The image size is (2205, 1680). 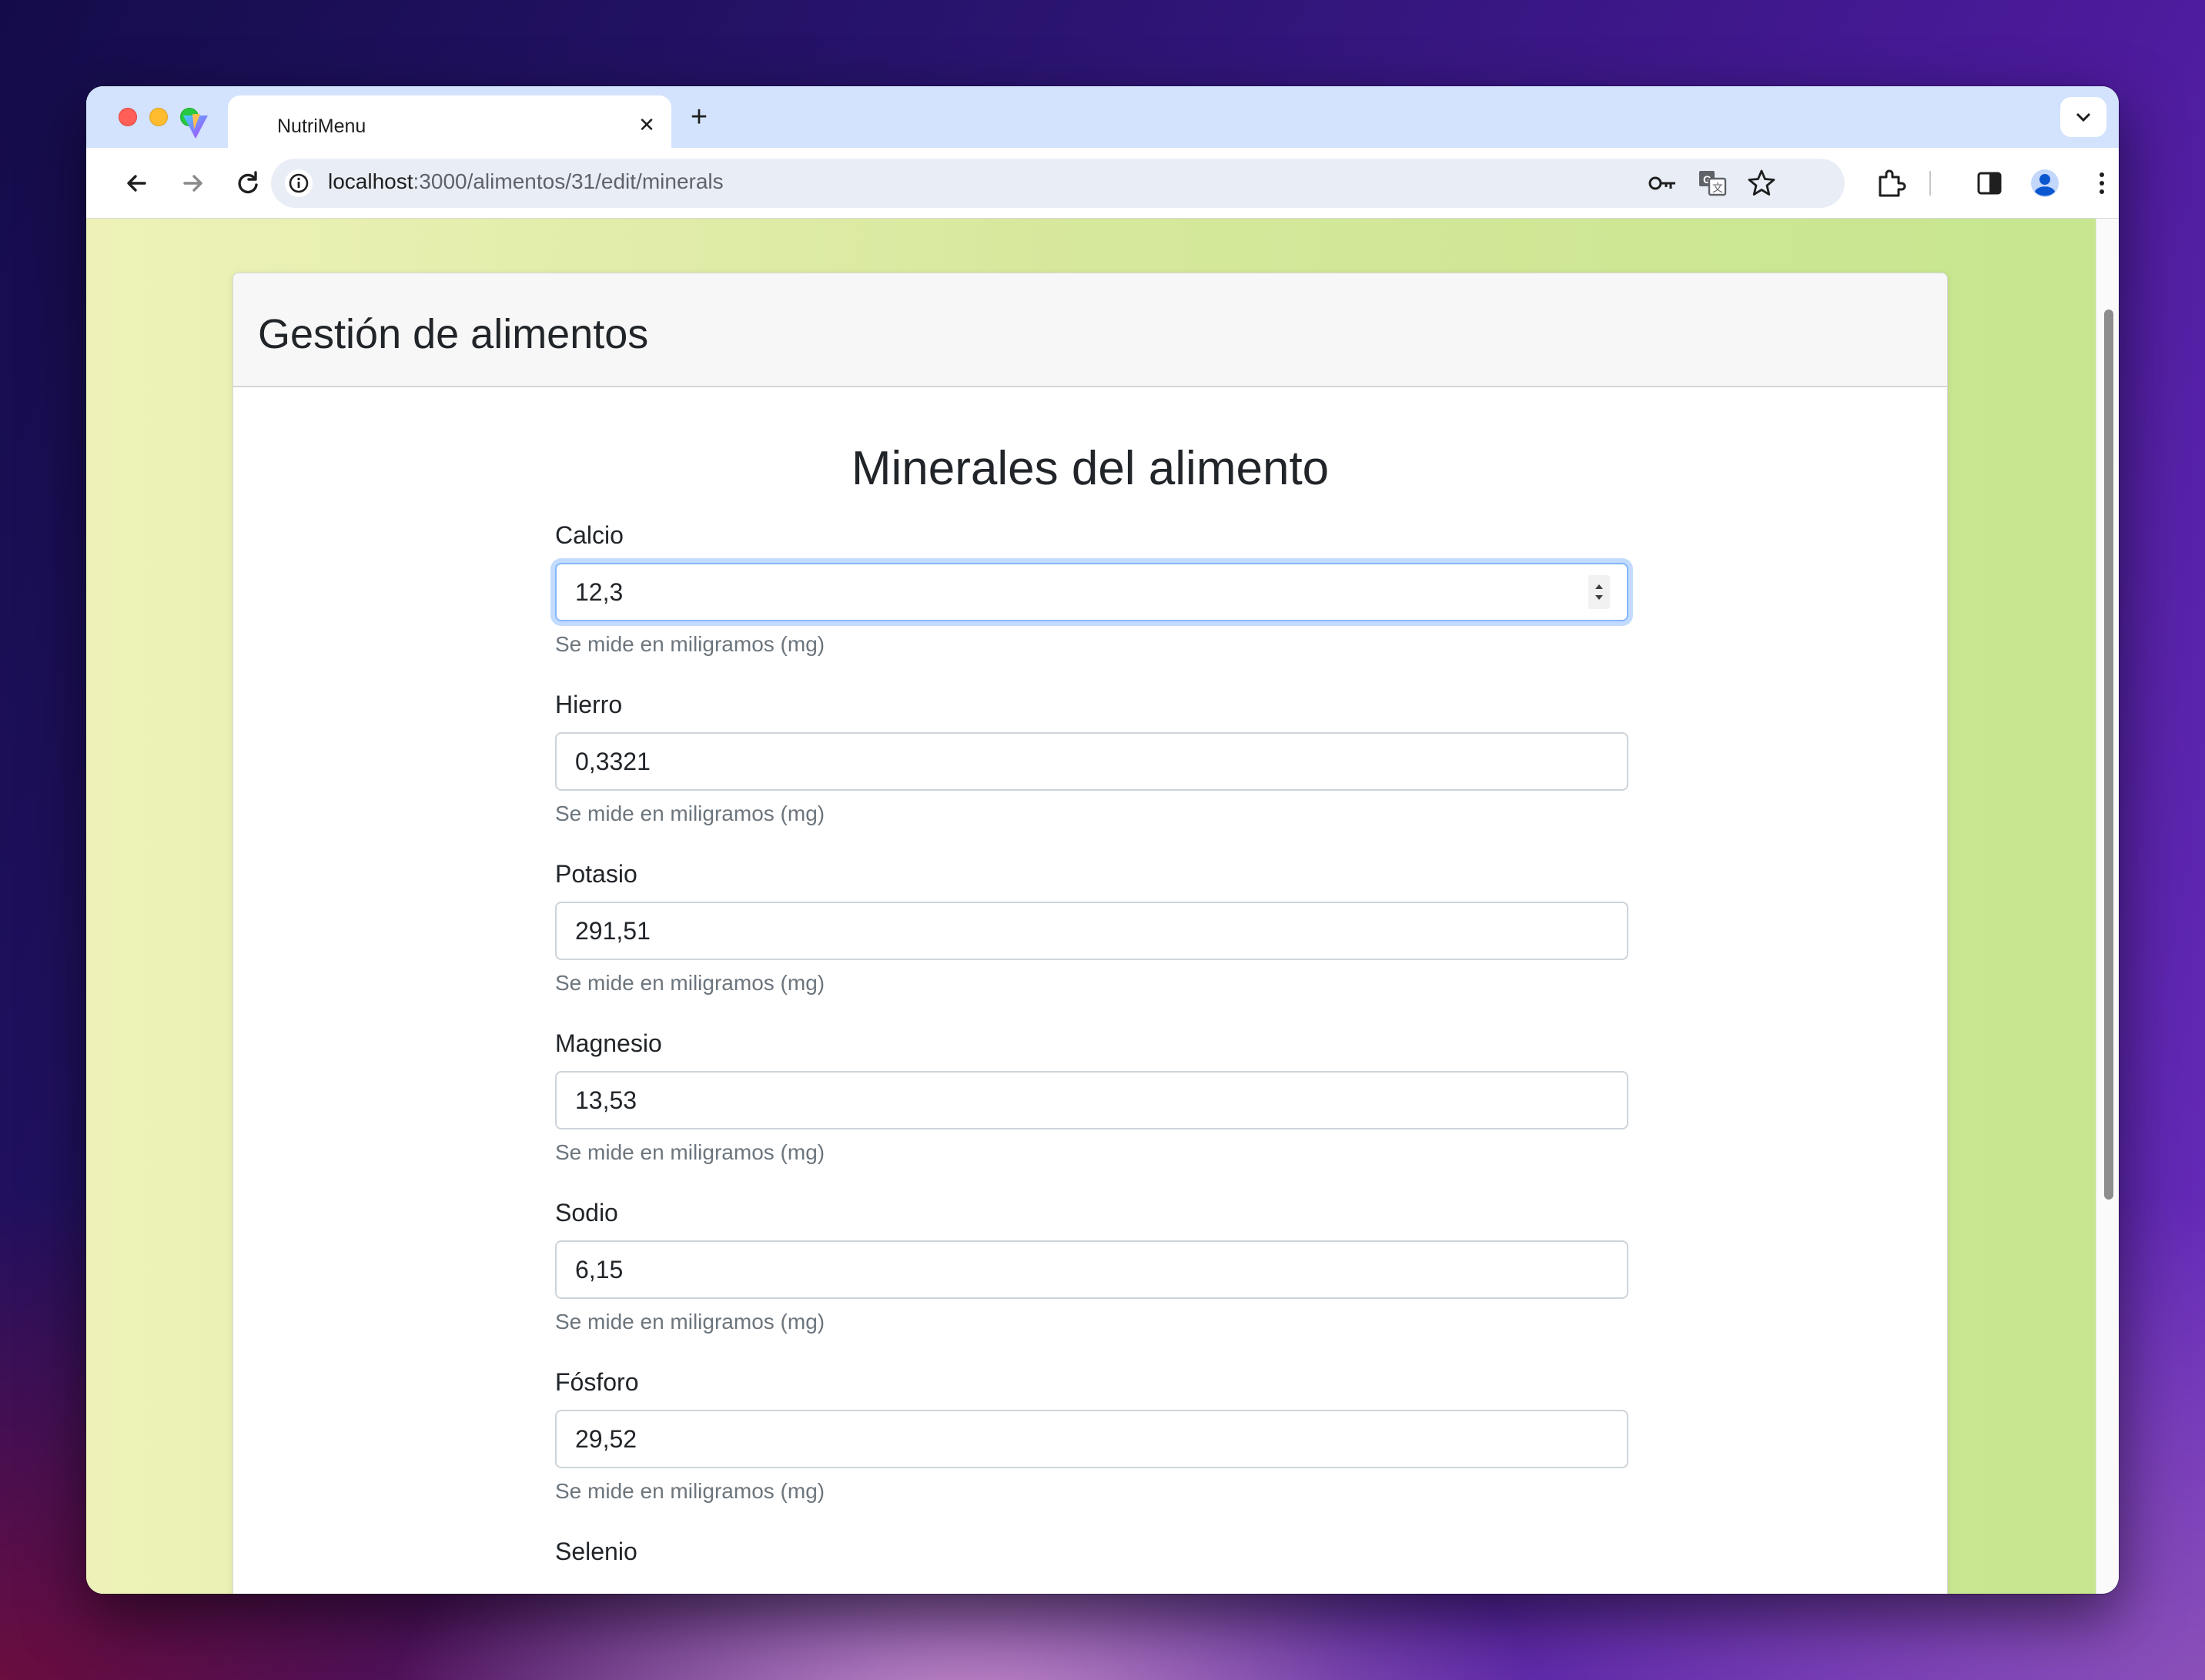 What do you see at coordinates (597, 1382) in the screenshot?
I see `field-label: Fósforo` at bounding box center [597, 1382].